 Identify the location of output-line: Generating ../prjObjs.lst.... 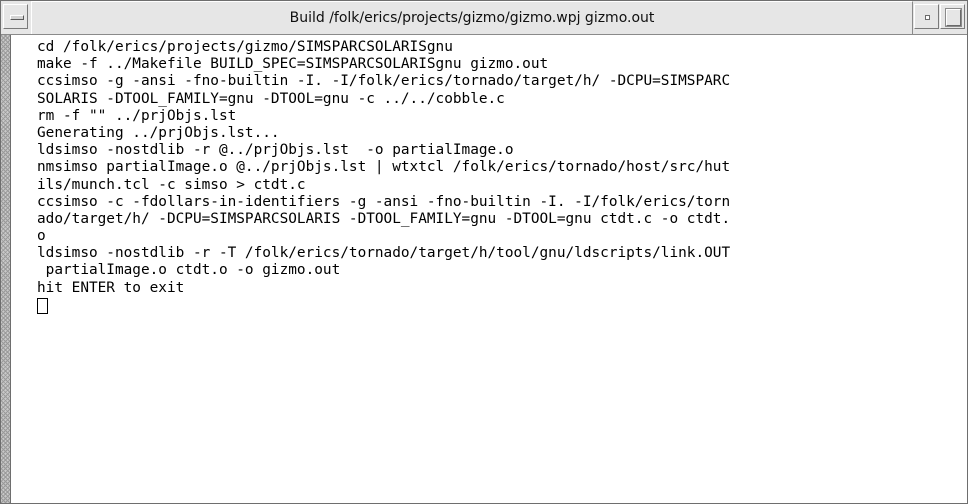
(158, 132).